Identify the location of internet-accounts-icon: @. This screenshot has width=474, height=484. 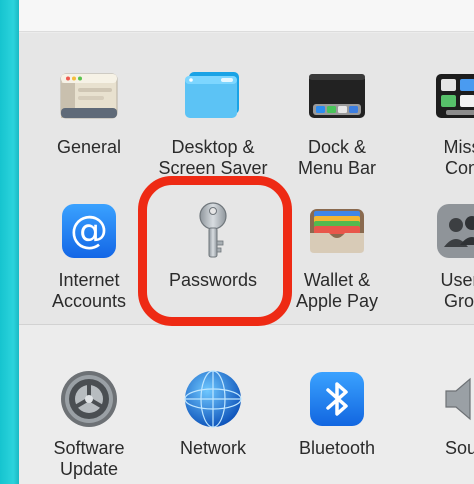
(89, 231).